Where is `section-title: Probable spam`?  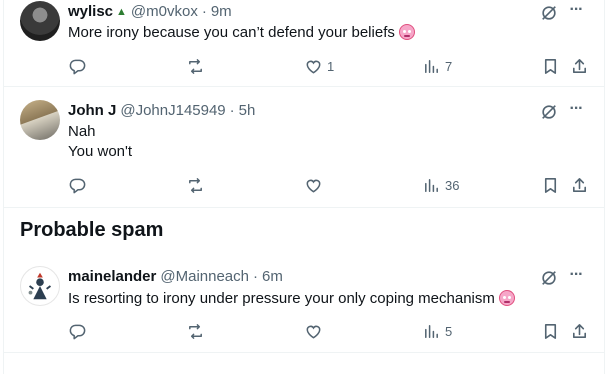 section-title: Probable spam is located at coordinates (92, 230).